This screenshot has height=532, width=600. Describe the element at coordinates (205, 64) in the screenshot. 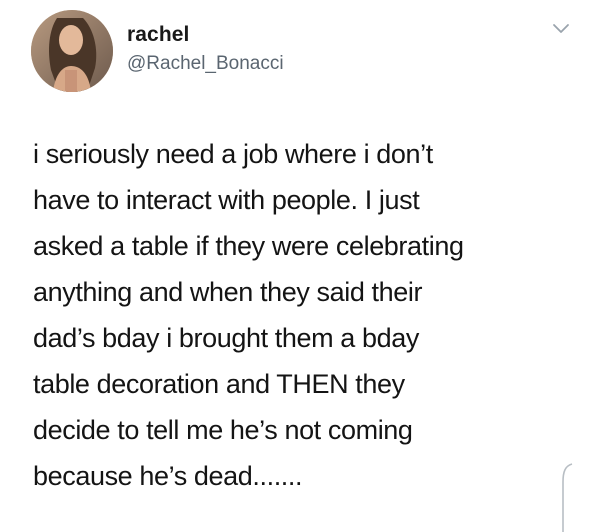

I see `user-handle: @Rachel_Bonacci` at that location.